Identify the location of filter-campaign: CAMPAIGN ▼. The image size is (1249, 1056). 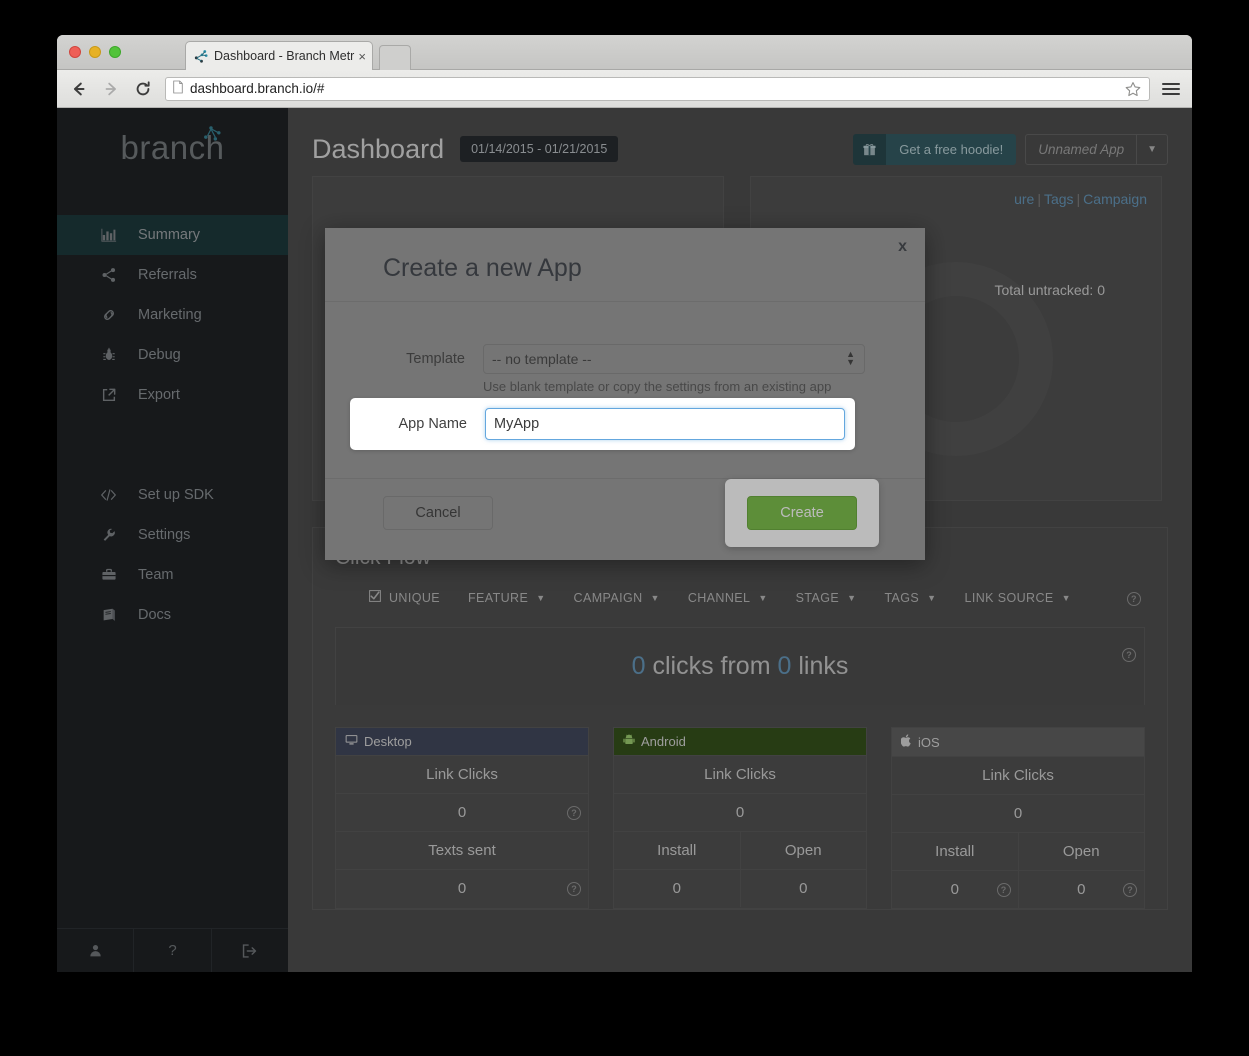
(617, 598).